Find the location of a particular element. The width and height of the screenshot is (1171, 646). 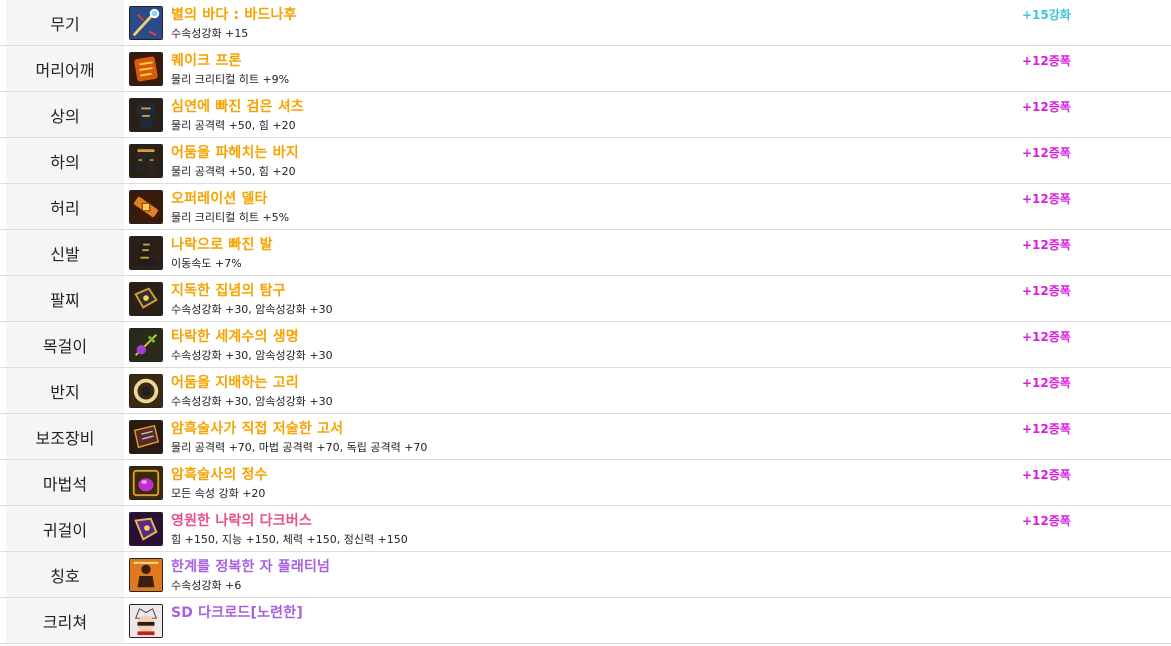

item-name: 나락으로 빠진 발 is located at coordinates (222, 244).